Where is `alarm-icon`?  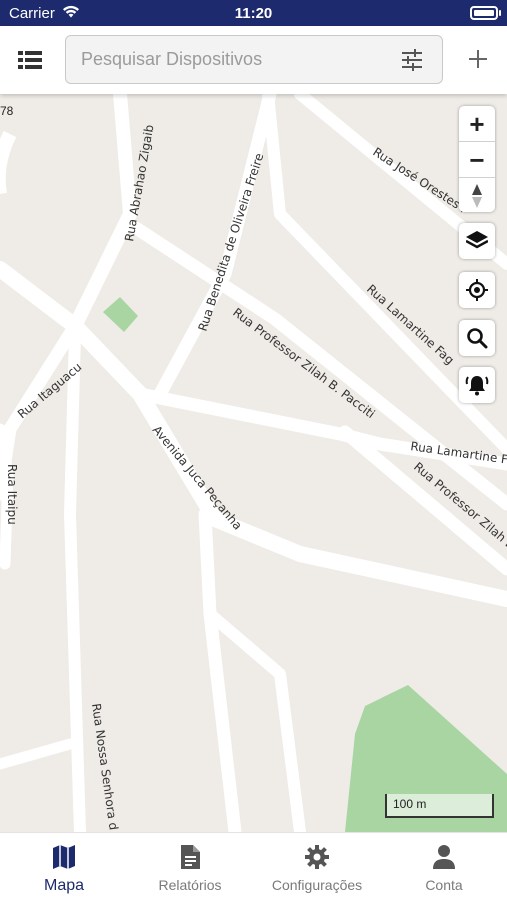
alarm-icon is located at coordinates (477, 386).